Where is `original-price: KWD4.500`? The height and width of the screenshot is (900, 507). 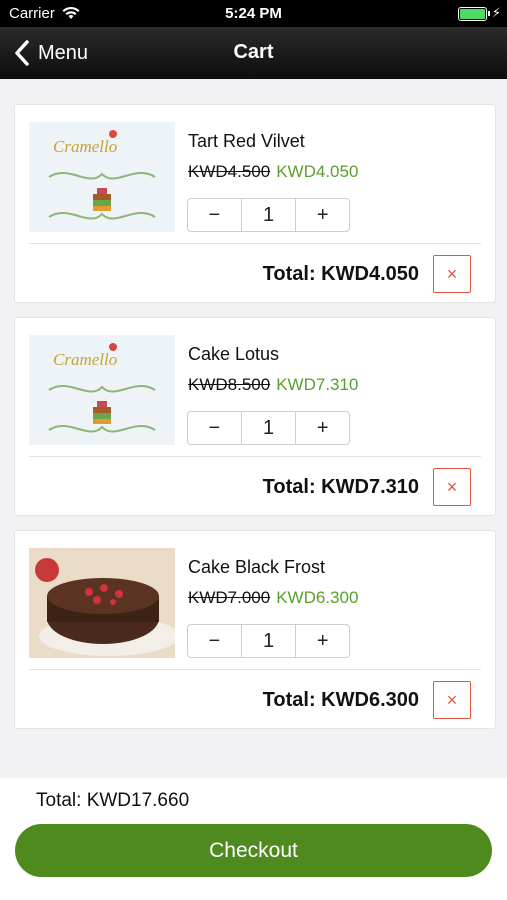 original-price: KWD4.500 is located at coordinates (229, 171).